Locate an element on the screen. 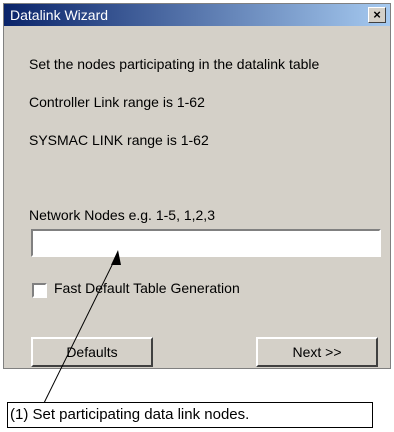 The image size is (394, 432). callout-box: (1) Set participating data link nodes. is located at coordinates (190, 415).